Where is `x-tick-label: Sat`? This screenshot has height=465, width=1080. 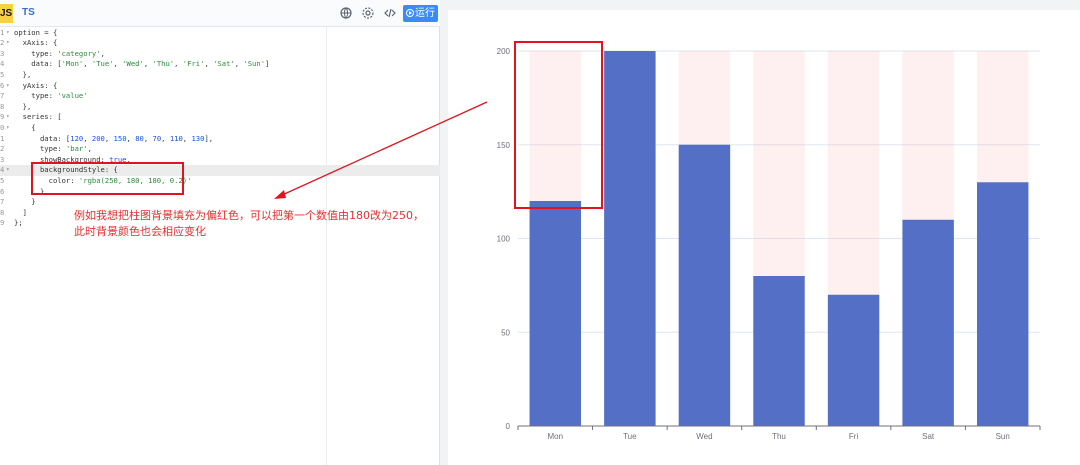
x-tick-label: Sat is located at coordinates (928, 436).